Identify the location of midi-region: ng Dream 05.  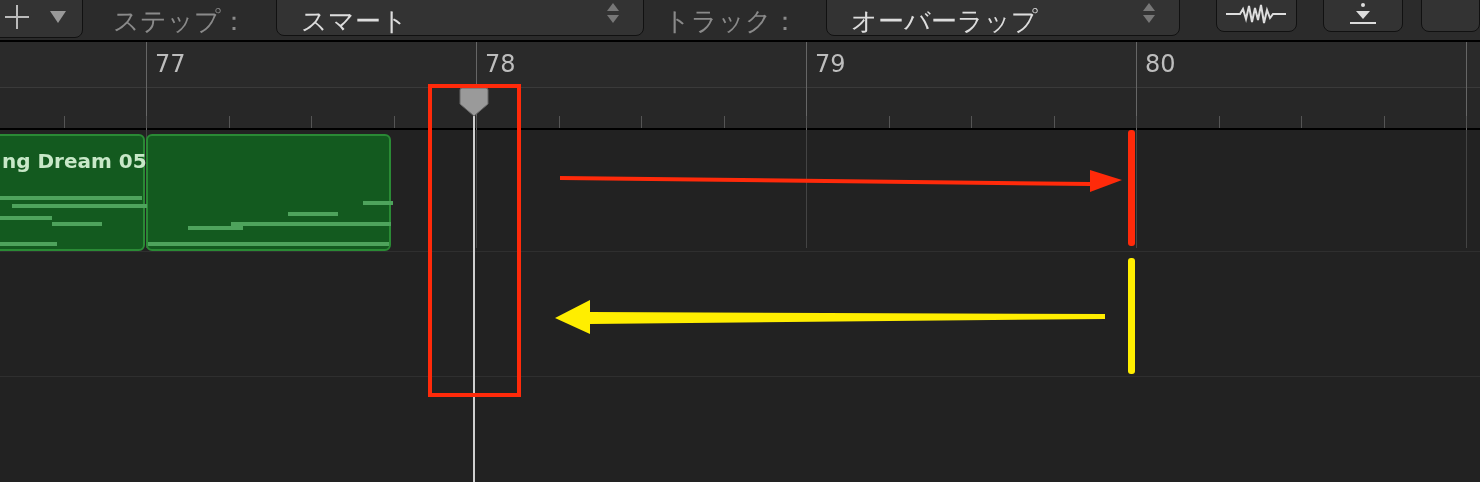
(72, 192).